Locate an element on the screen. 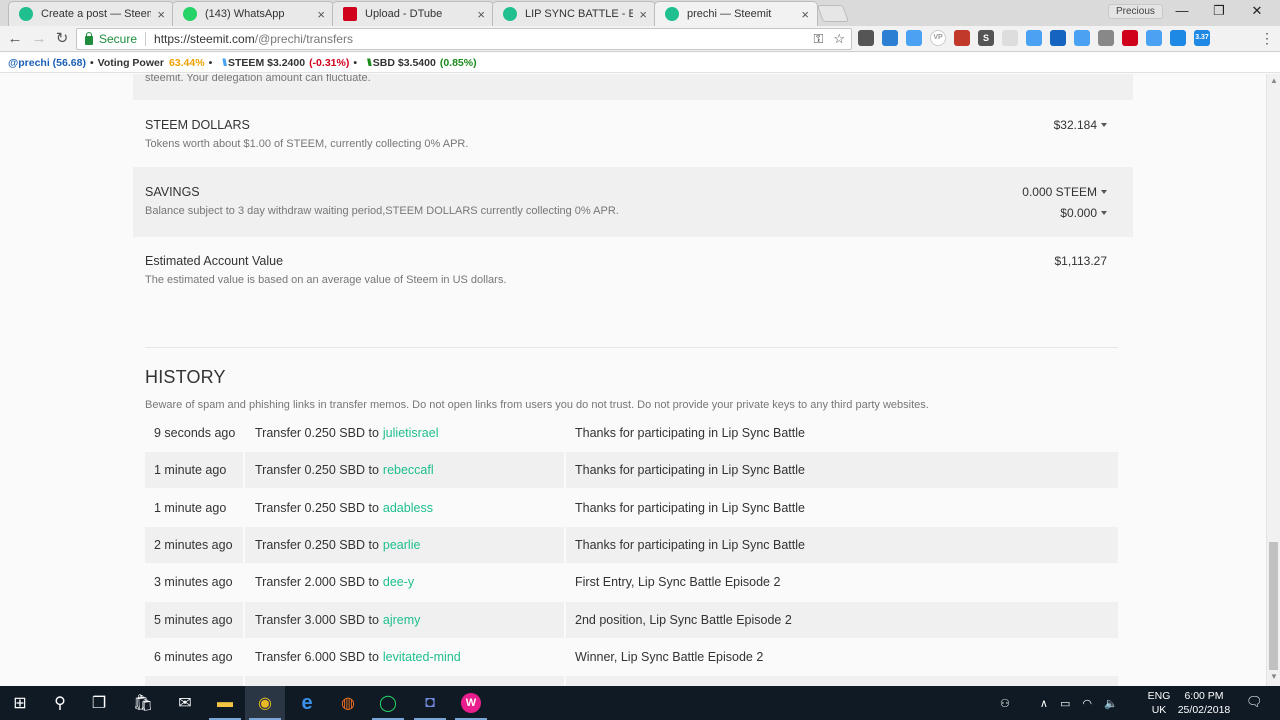  recipient-link: pearlie is located at coordinates (402, 545).